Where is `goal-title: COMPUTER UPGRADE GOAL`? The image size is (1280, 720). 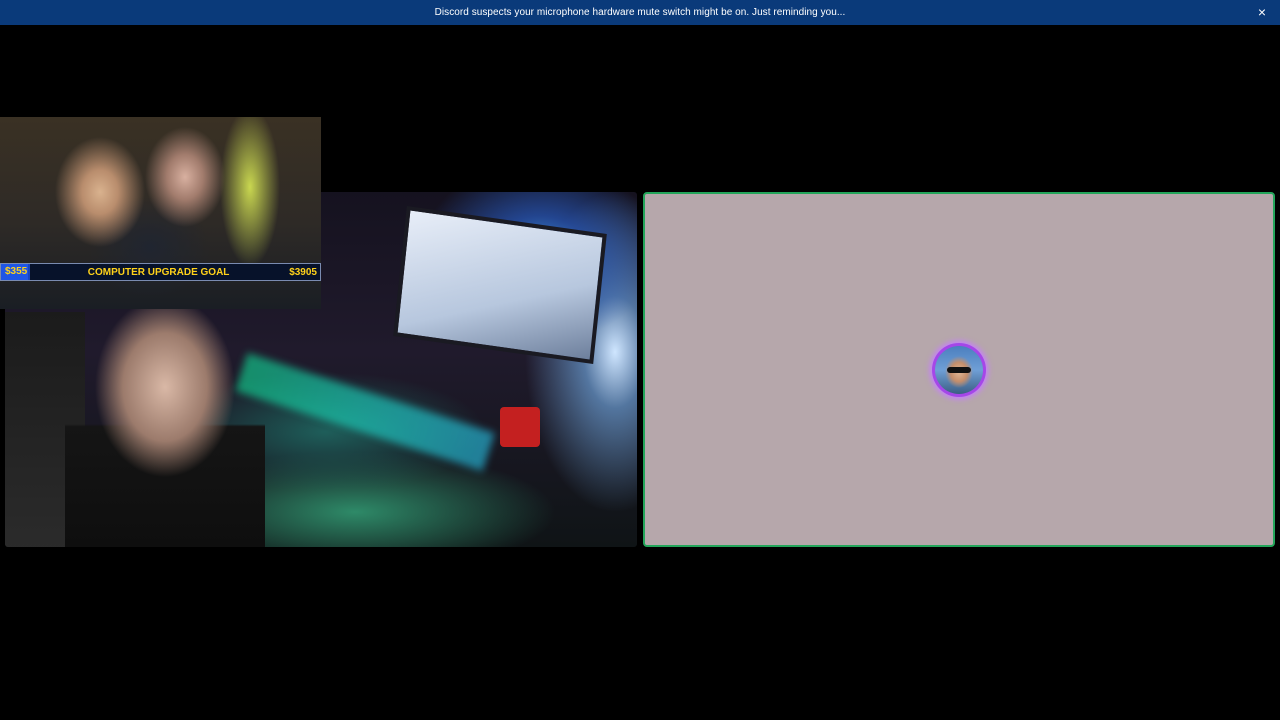
goal-title: COMPUTER UPGRADE GOAL is located at coordinates (158, 272).